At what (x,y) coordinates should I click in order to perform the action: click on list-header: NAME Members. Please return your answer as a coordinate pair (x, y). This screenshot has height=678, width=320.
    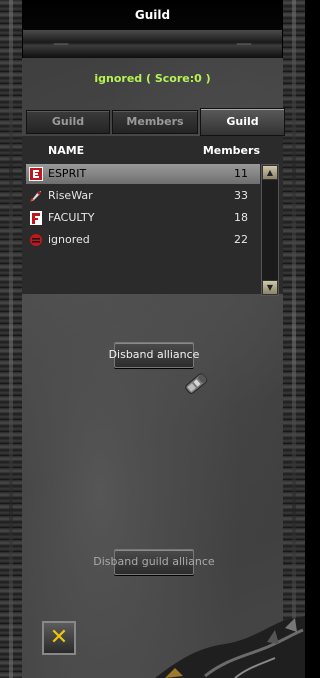
    Looking at the image, I should click on (141, 153).